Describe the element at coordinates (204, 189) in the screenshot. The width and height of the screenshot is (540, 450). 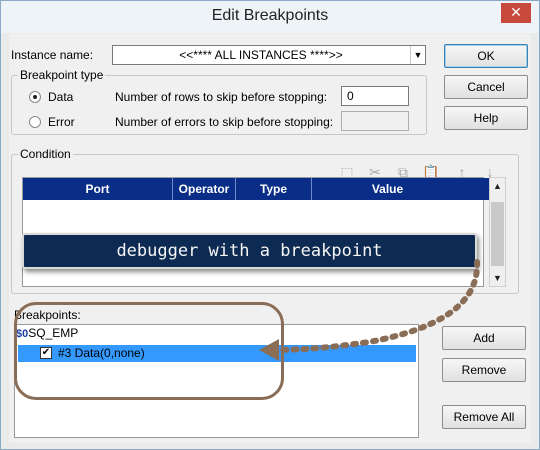
I see `column-operator: Operator` at that location.